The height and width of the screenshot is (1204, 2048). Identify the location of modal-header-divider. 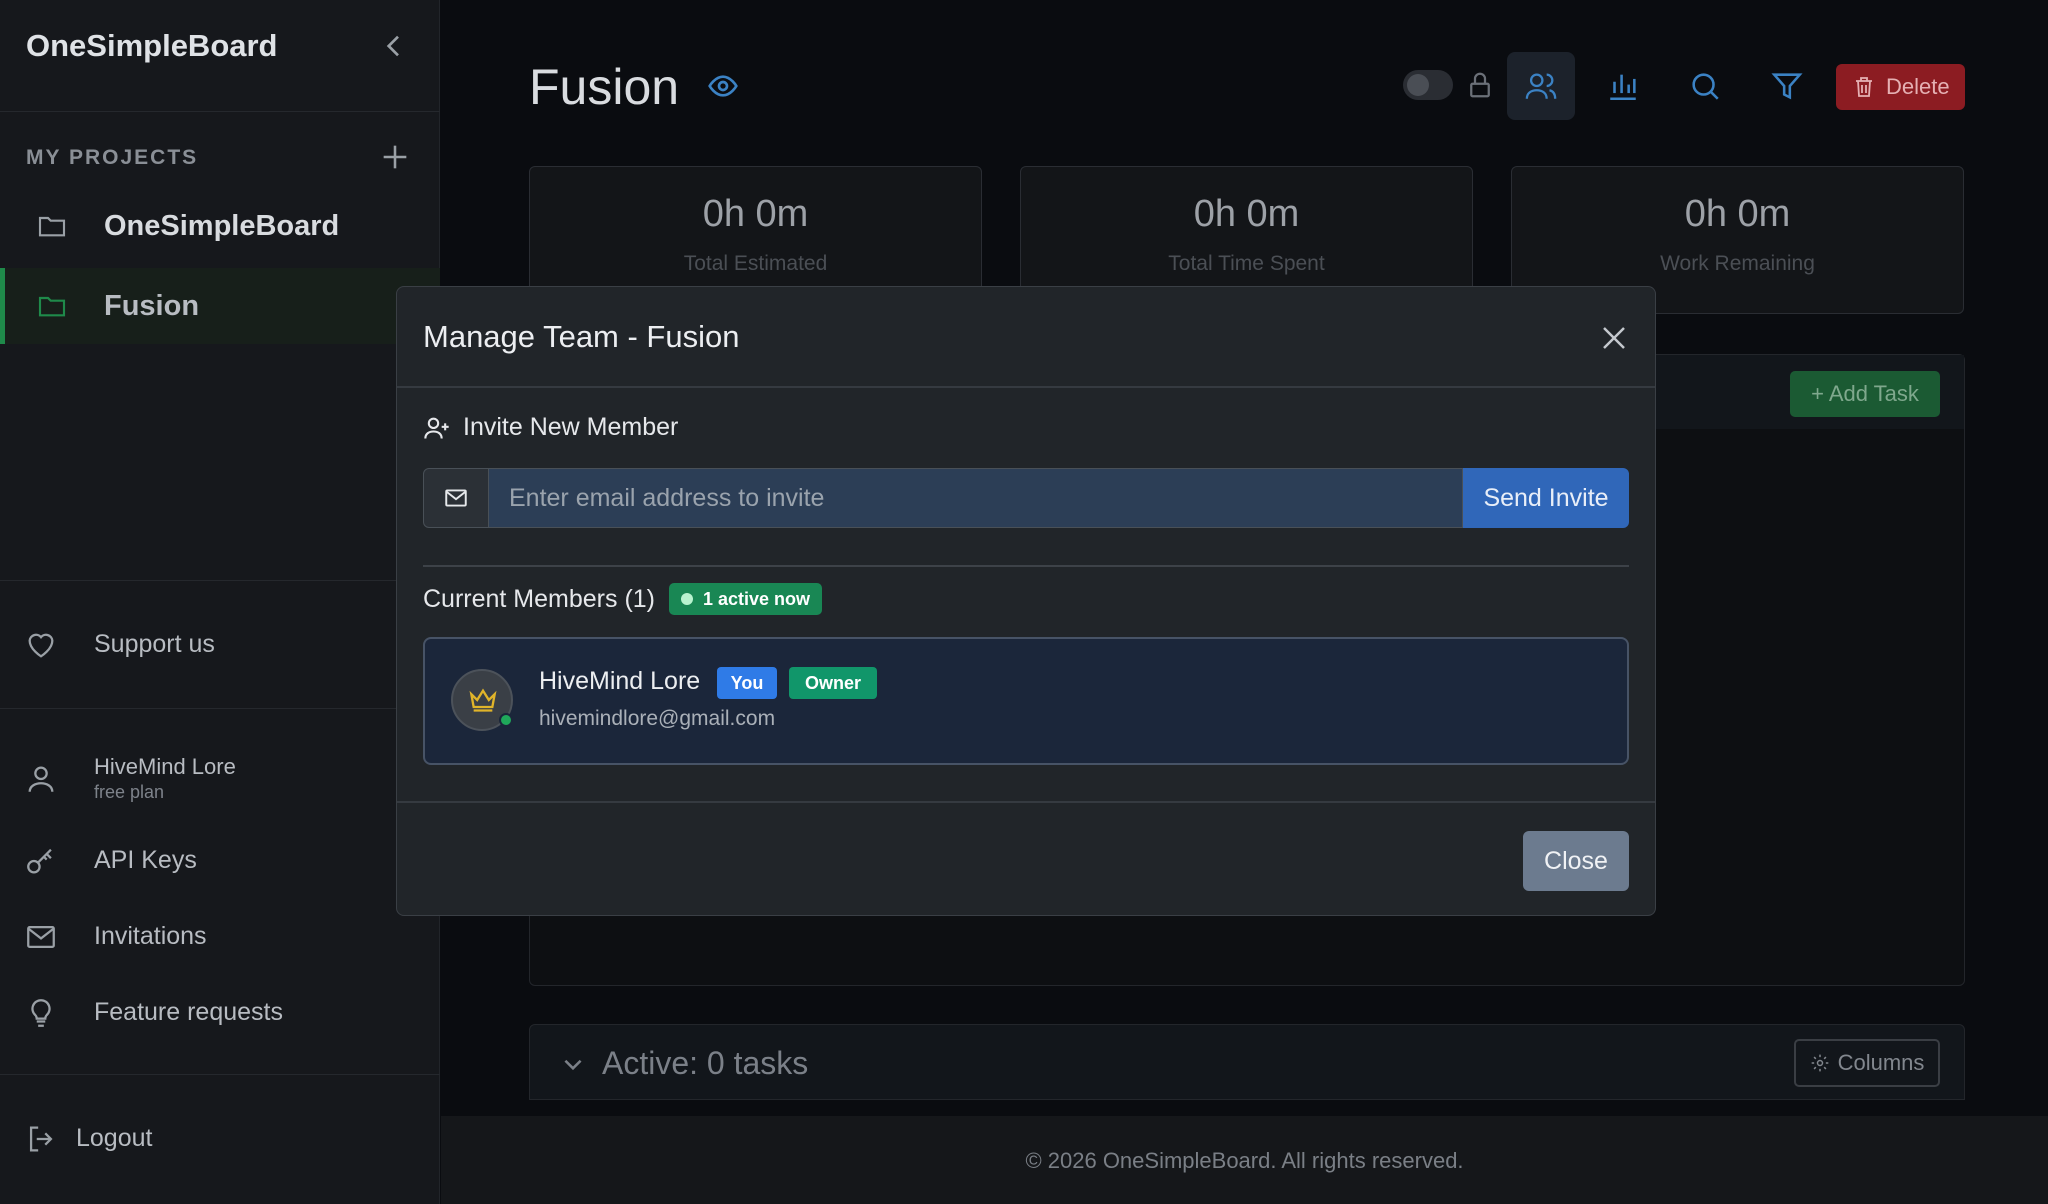
(1026, 387).